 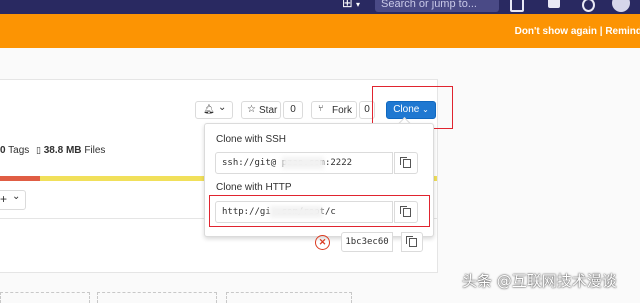 What do you see at coordinates (268, 110) in the screenshot?
I see `star-label: Star` at bounding box center [268, 110].